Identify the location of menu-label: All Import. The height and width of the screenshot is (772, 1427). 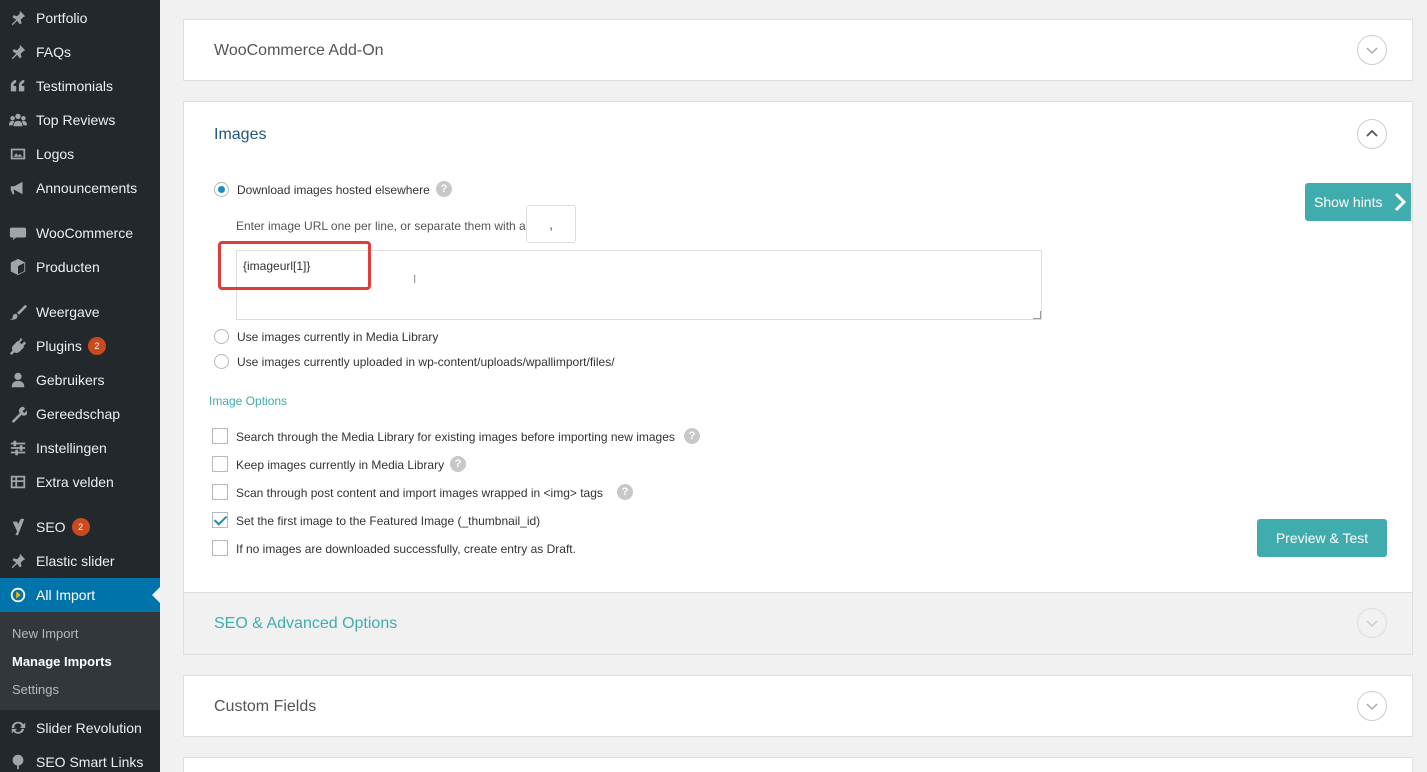
(66, 595).